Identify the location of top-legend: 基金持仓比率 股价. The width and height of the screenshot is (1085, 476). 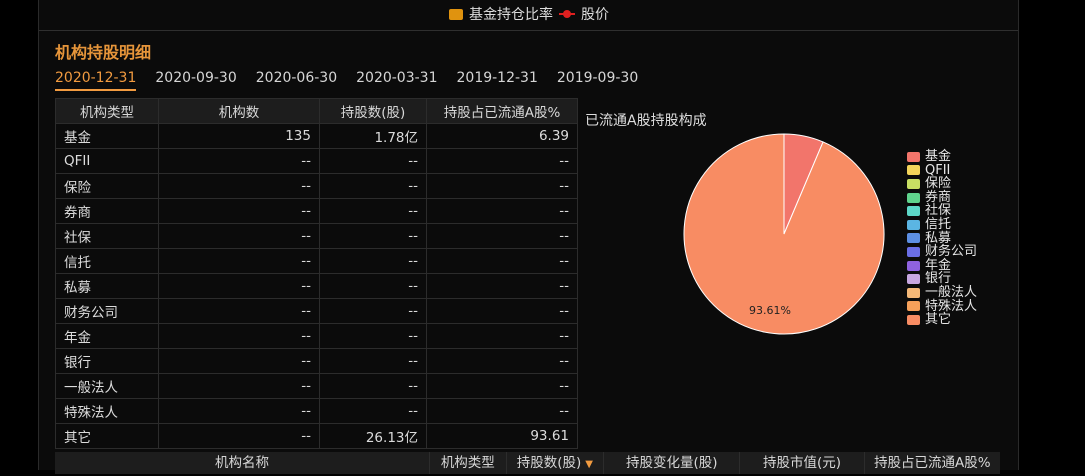
(529, 14).